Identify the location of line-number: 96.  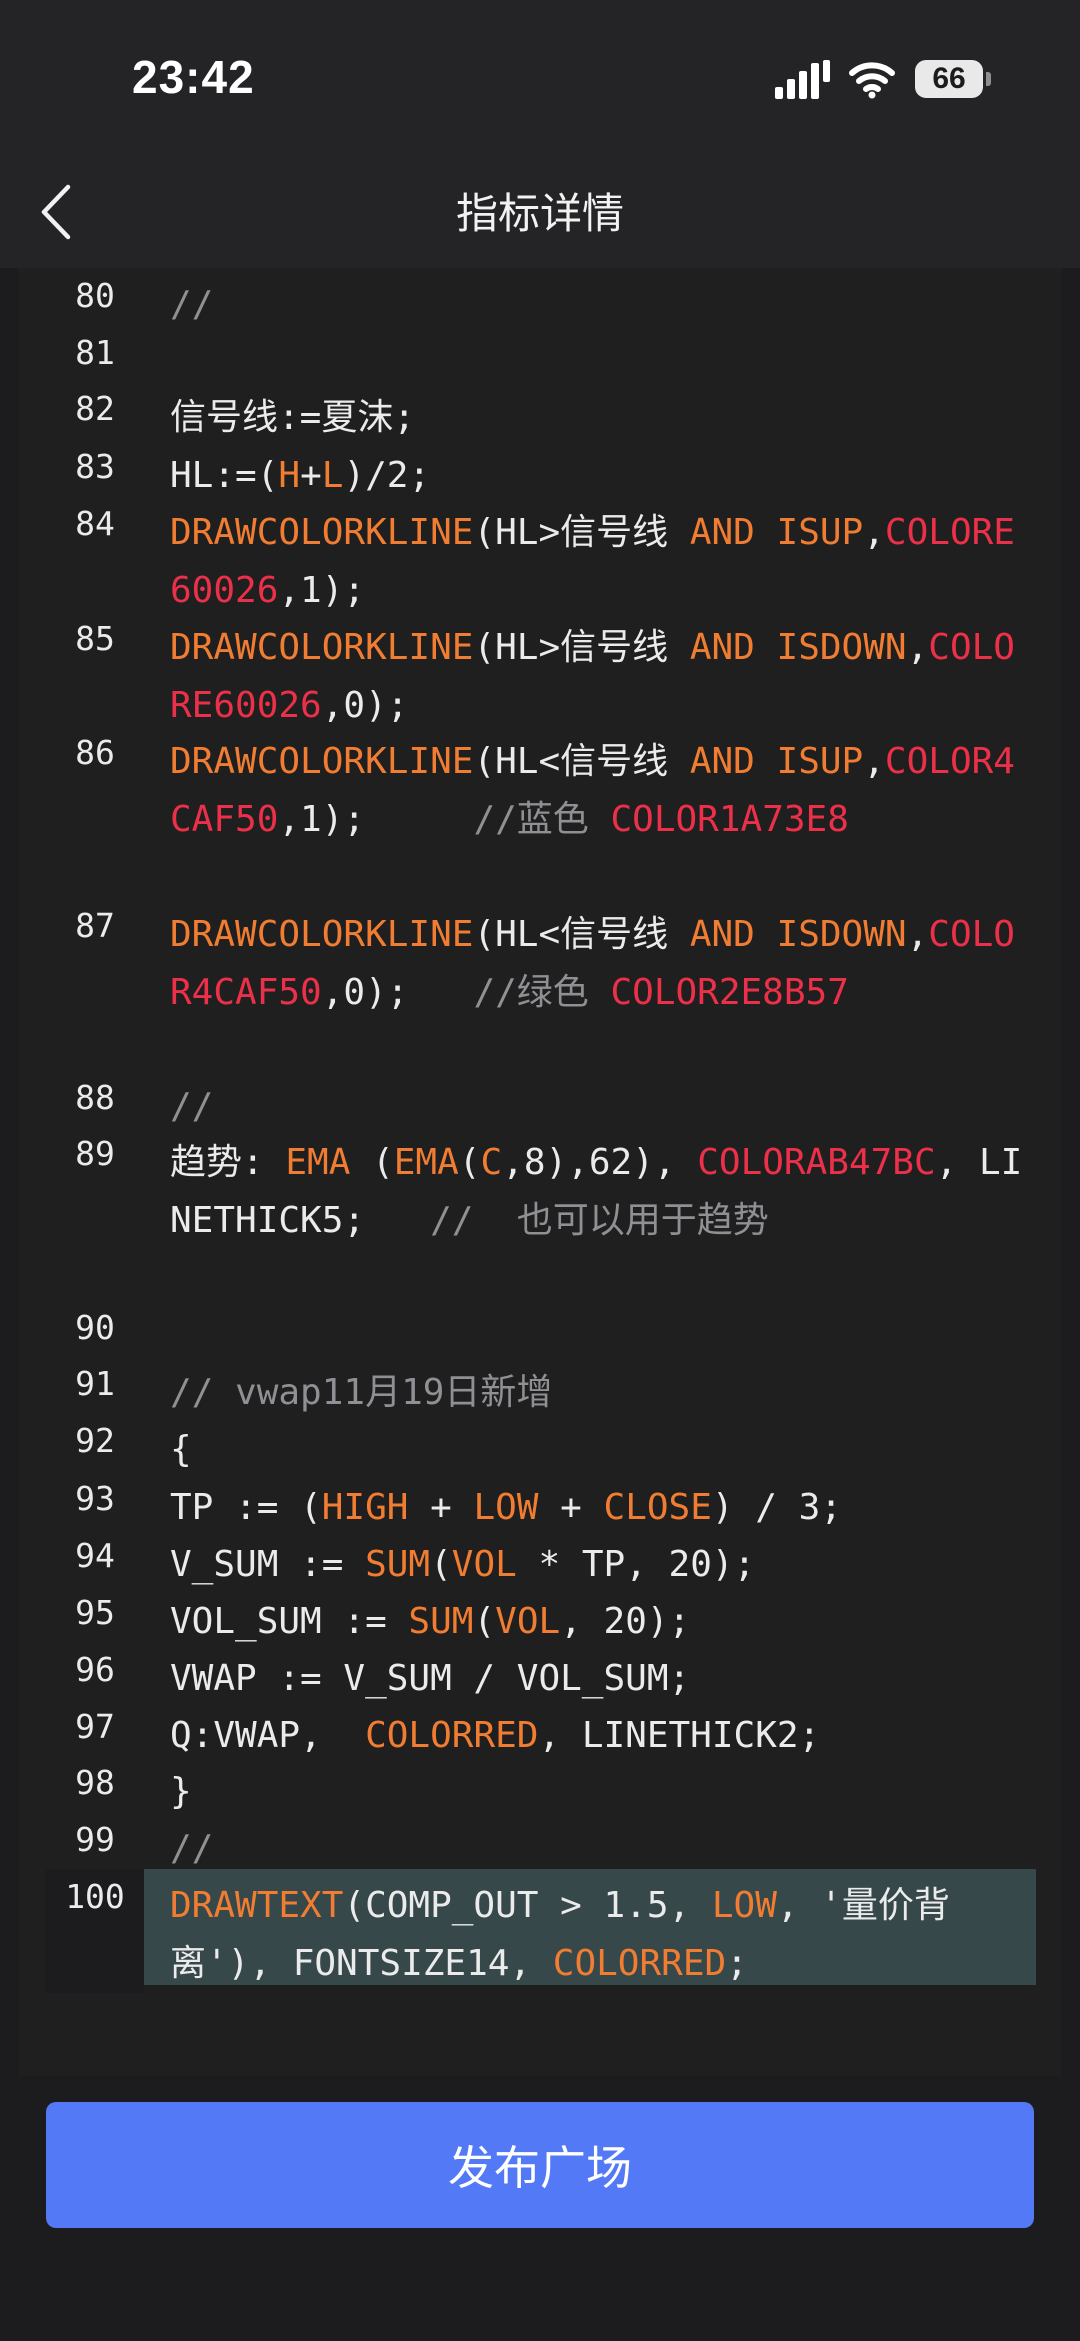
(95, 1669).